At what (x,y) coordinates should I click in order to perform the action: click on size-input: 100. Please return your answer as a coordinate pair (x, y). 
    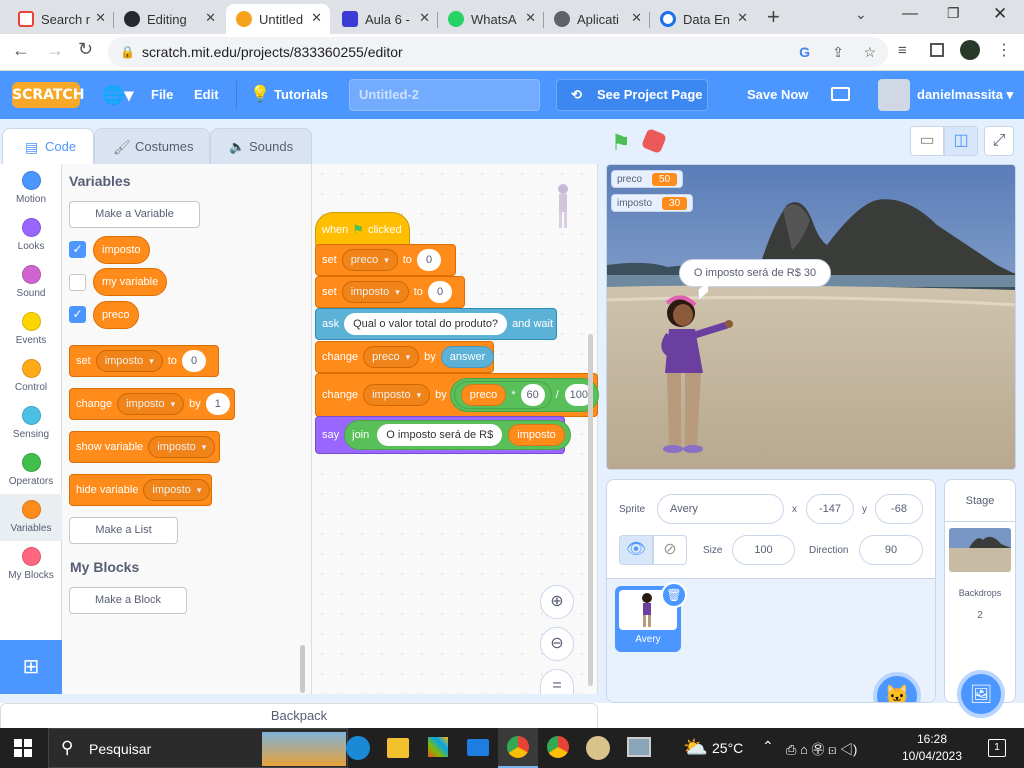
    Looking at the image, I should click on (763, 550).